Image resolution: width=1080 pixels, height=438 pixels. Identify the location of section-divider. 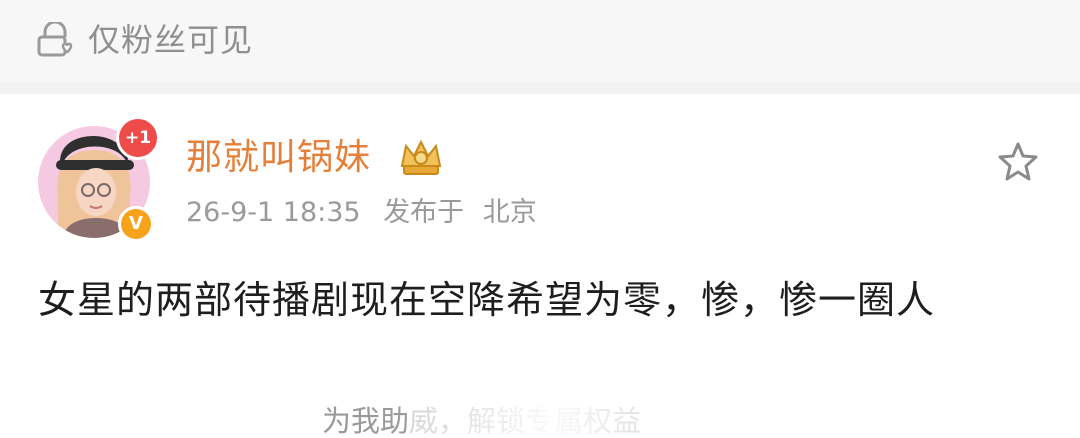
(540, 88).